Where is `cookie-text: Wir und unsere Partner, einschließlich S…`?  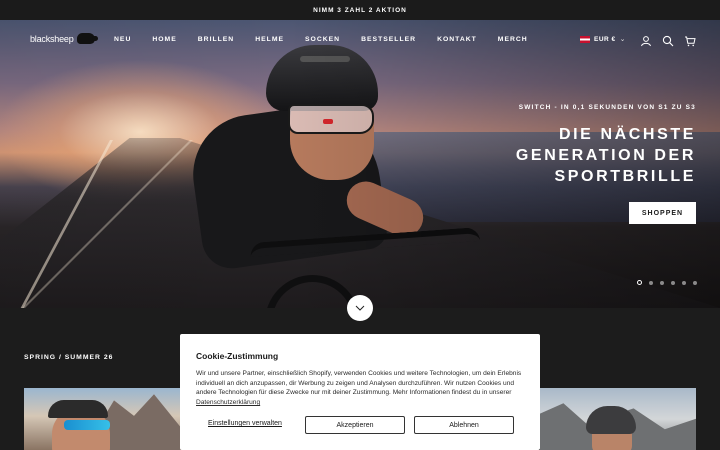
cookie-text: Wir und unsere Partner, einschließlich S… is located at coordinates (360, 388).